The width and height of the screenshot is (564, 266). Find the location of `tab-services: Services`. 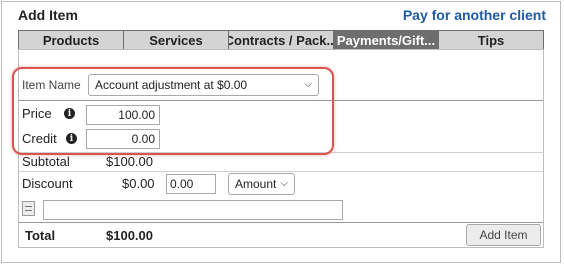

tab-services: Services is located at coordinates (176, 40).